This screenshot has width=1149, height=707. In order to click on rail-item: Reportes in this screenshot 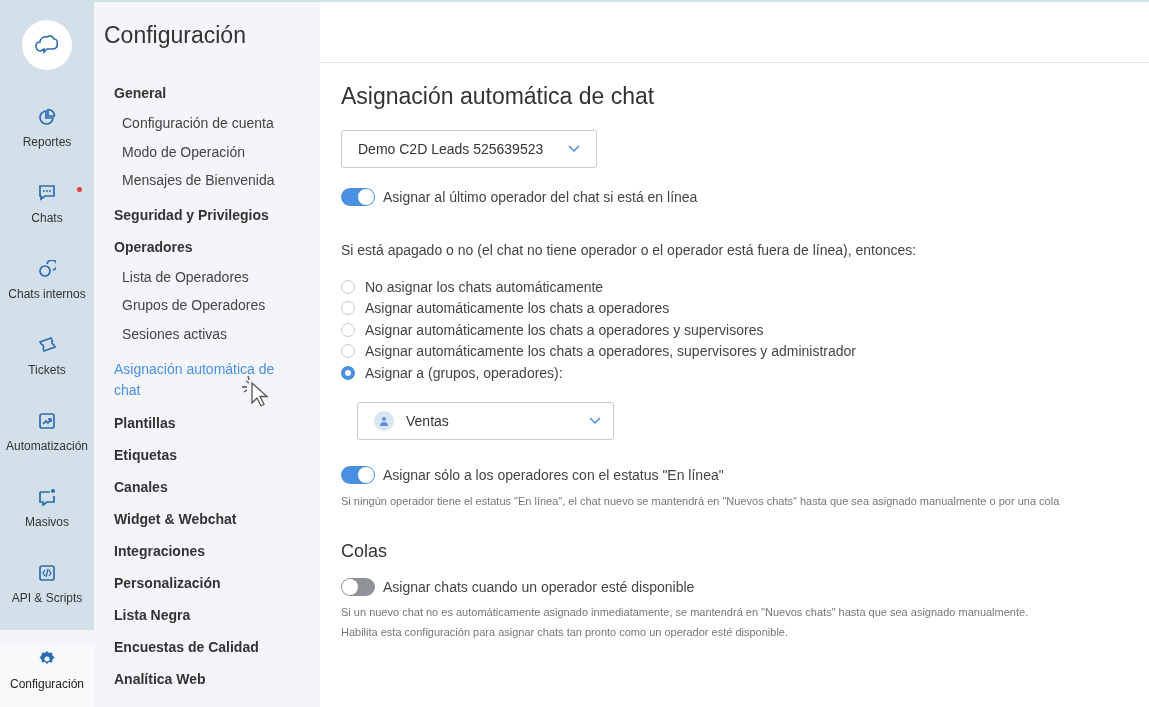, I will do `click(47, 146)`.